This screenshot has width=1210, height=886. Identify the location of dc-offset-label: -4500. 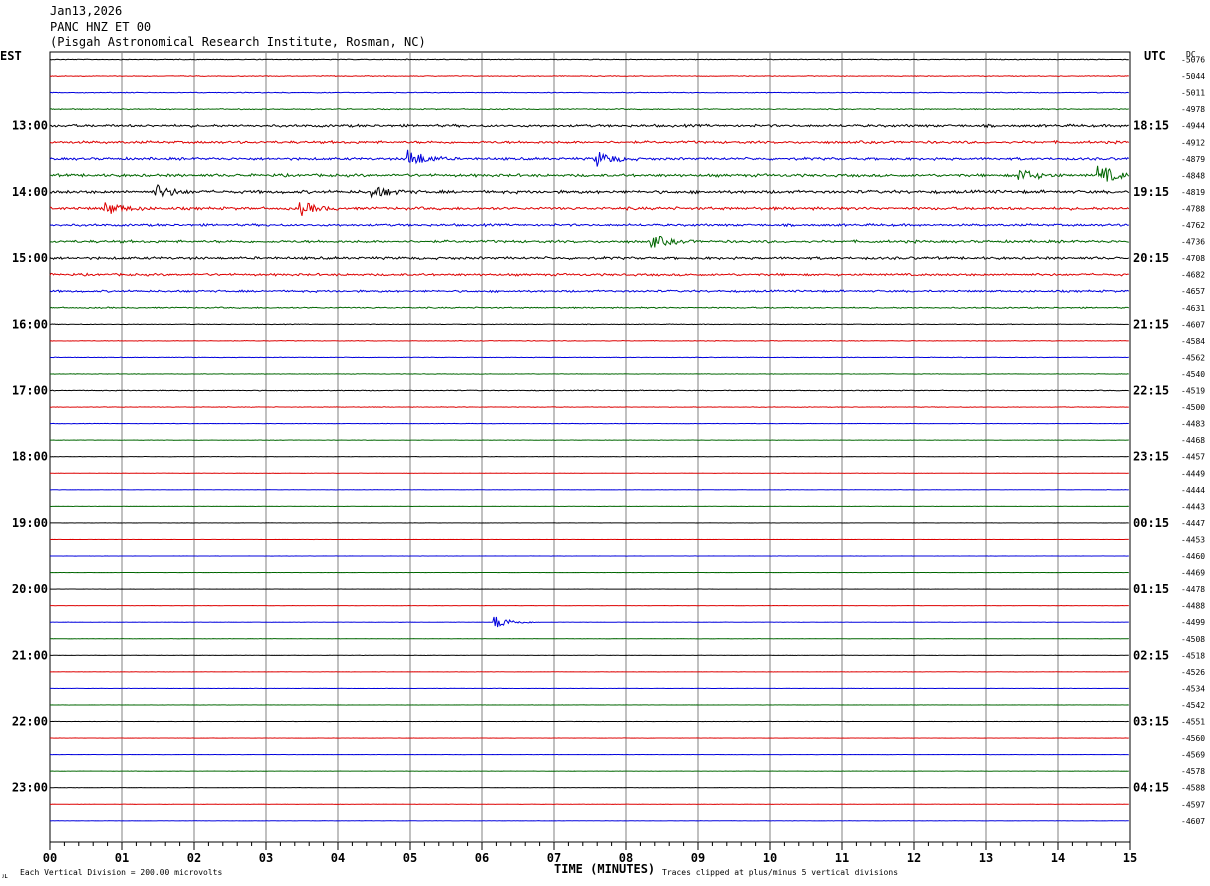
(1193, 407).